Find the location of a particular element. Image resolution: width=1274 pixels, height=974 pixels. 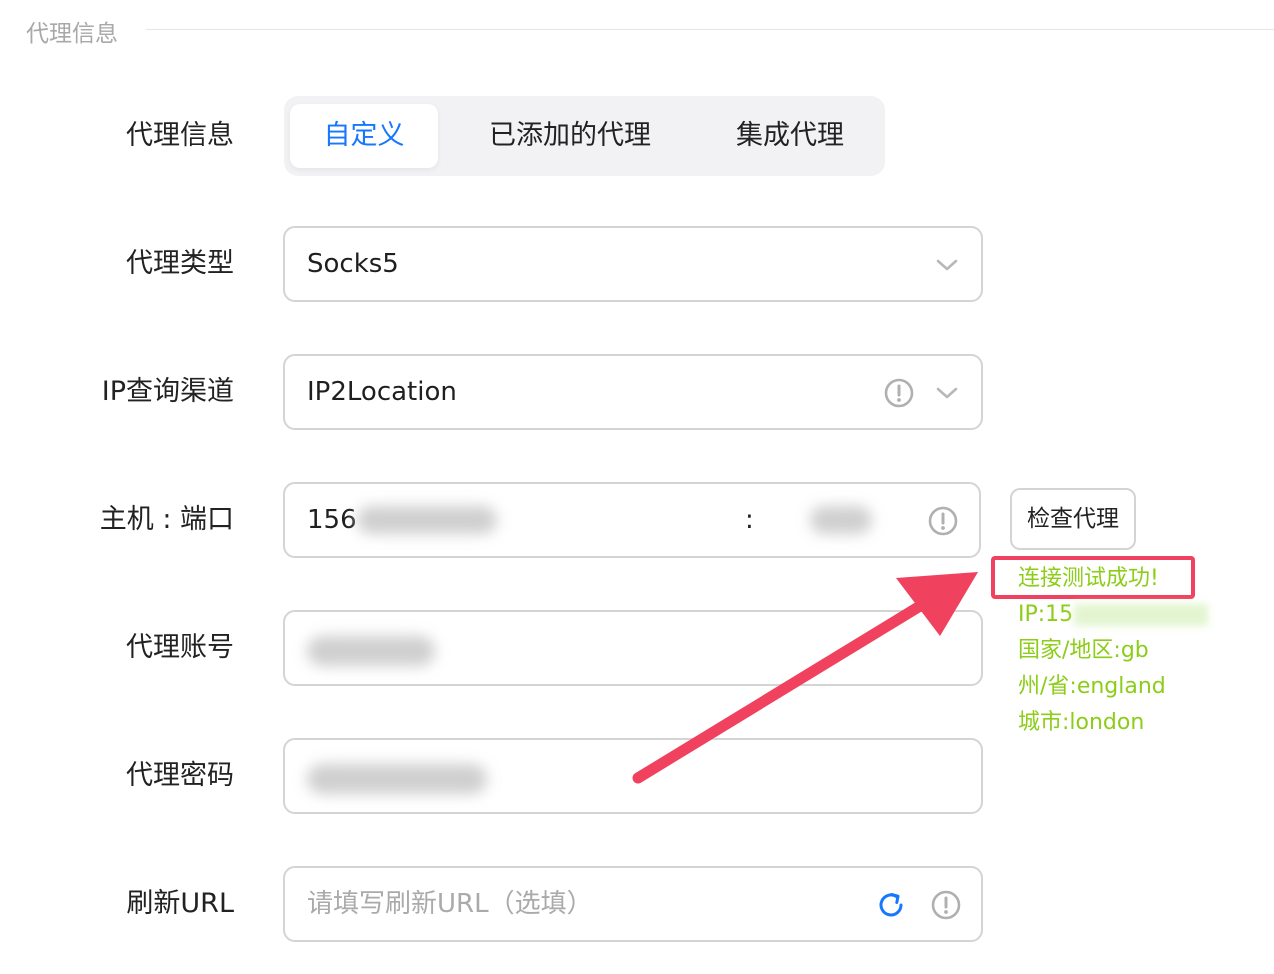

tab-custom: 自定义 is located at coordinates (364, 136).